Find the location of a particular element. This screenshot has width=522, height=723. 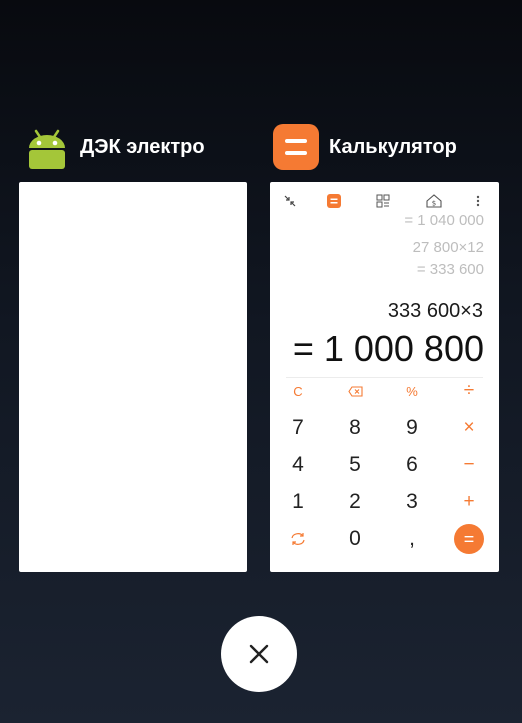

plus-button: + is located at coordinates (469, 502).